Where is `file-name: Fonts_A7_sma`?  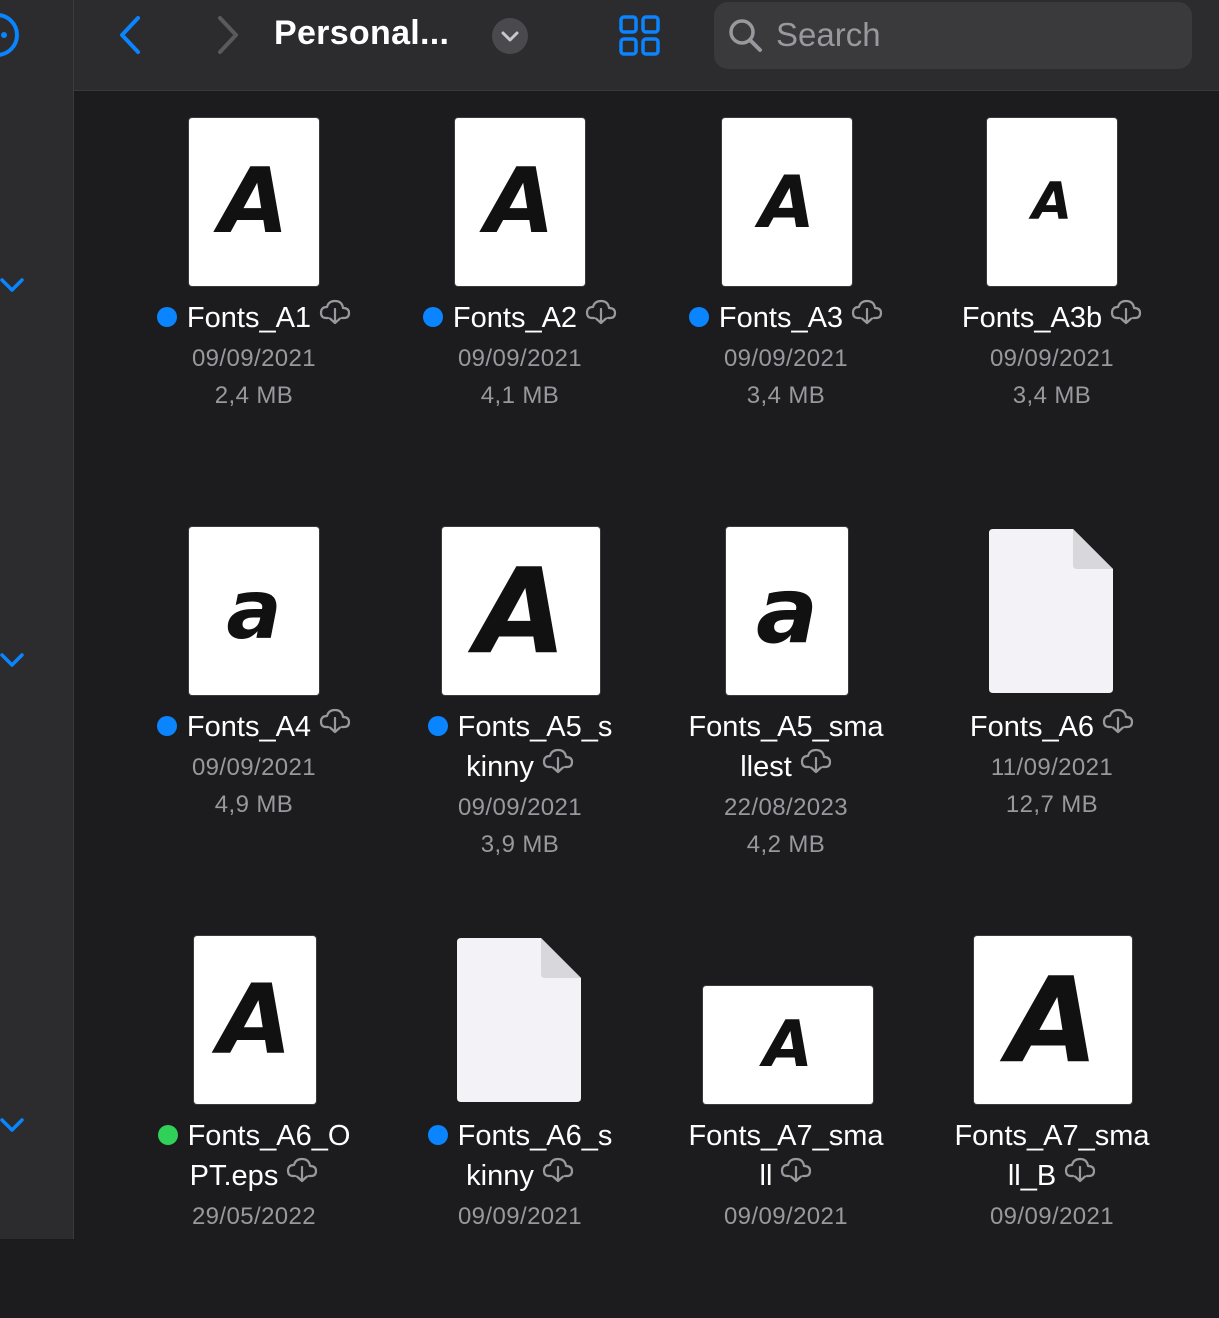 file-name: Fonts_A7_sma is located at coordinates (1052, 1136).